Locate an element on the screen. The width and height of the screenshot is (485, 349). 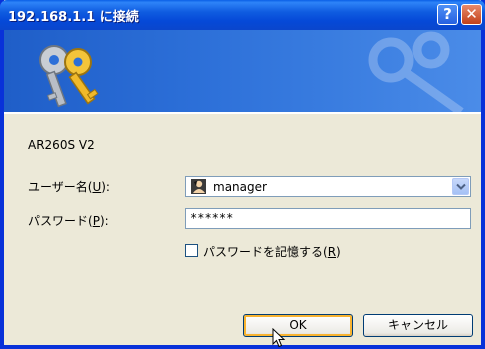
close-icon: ✕ is located at coordinates (471, 14).